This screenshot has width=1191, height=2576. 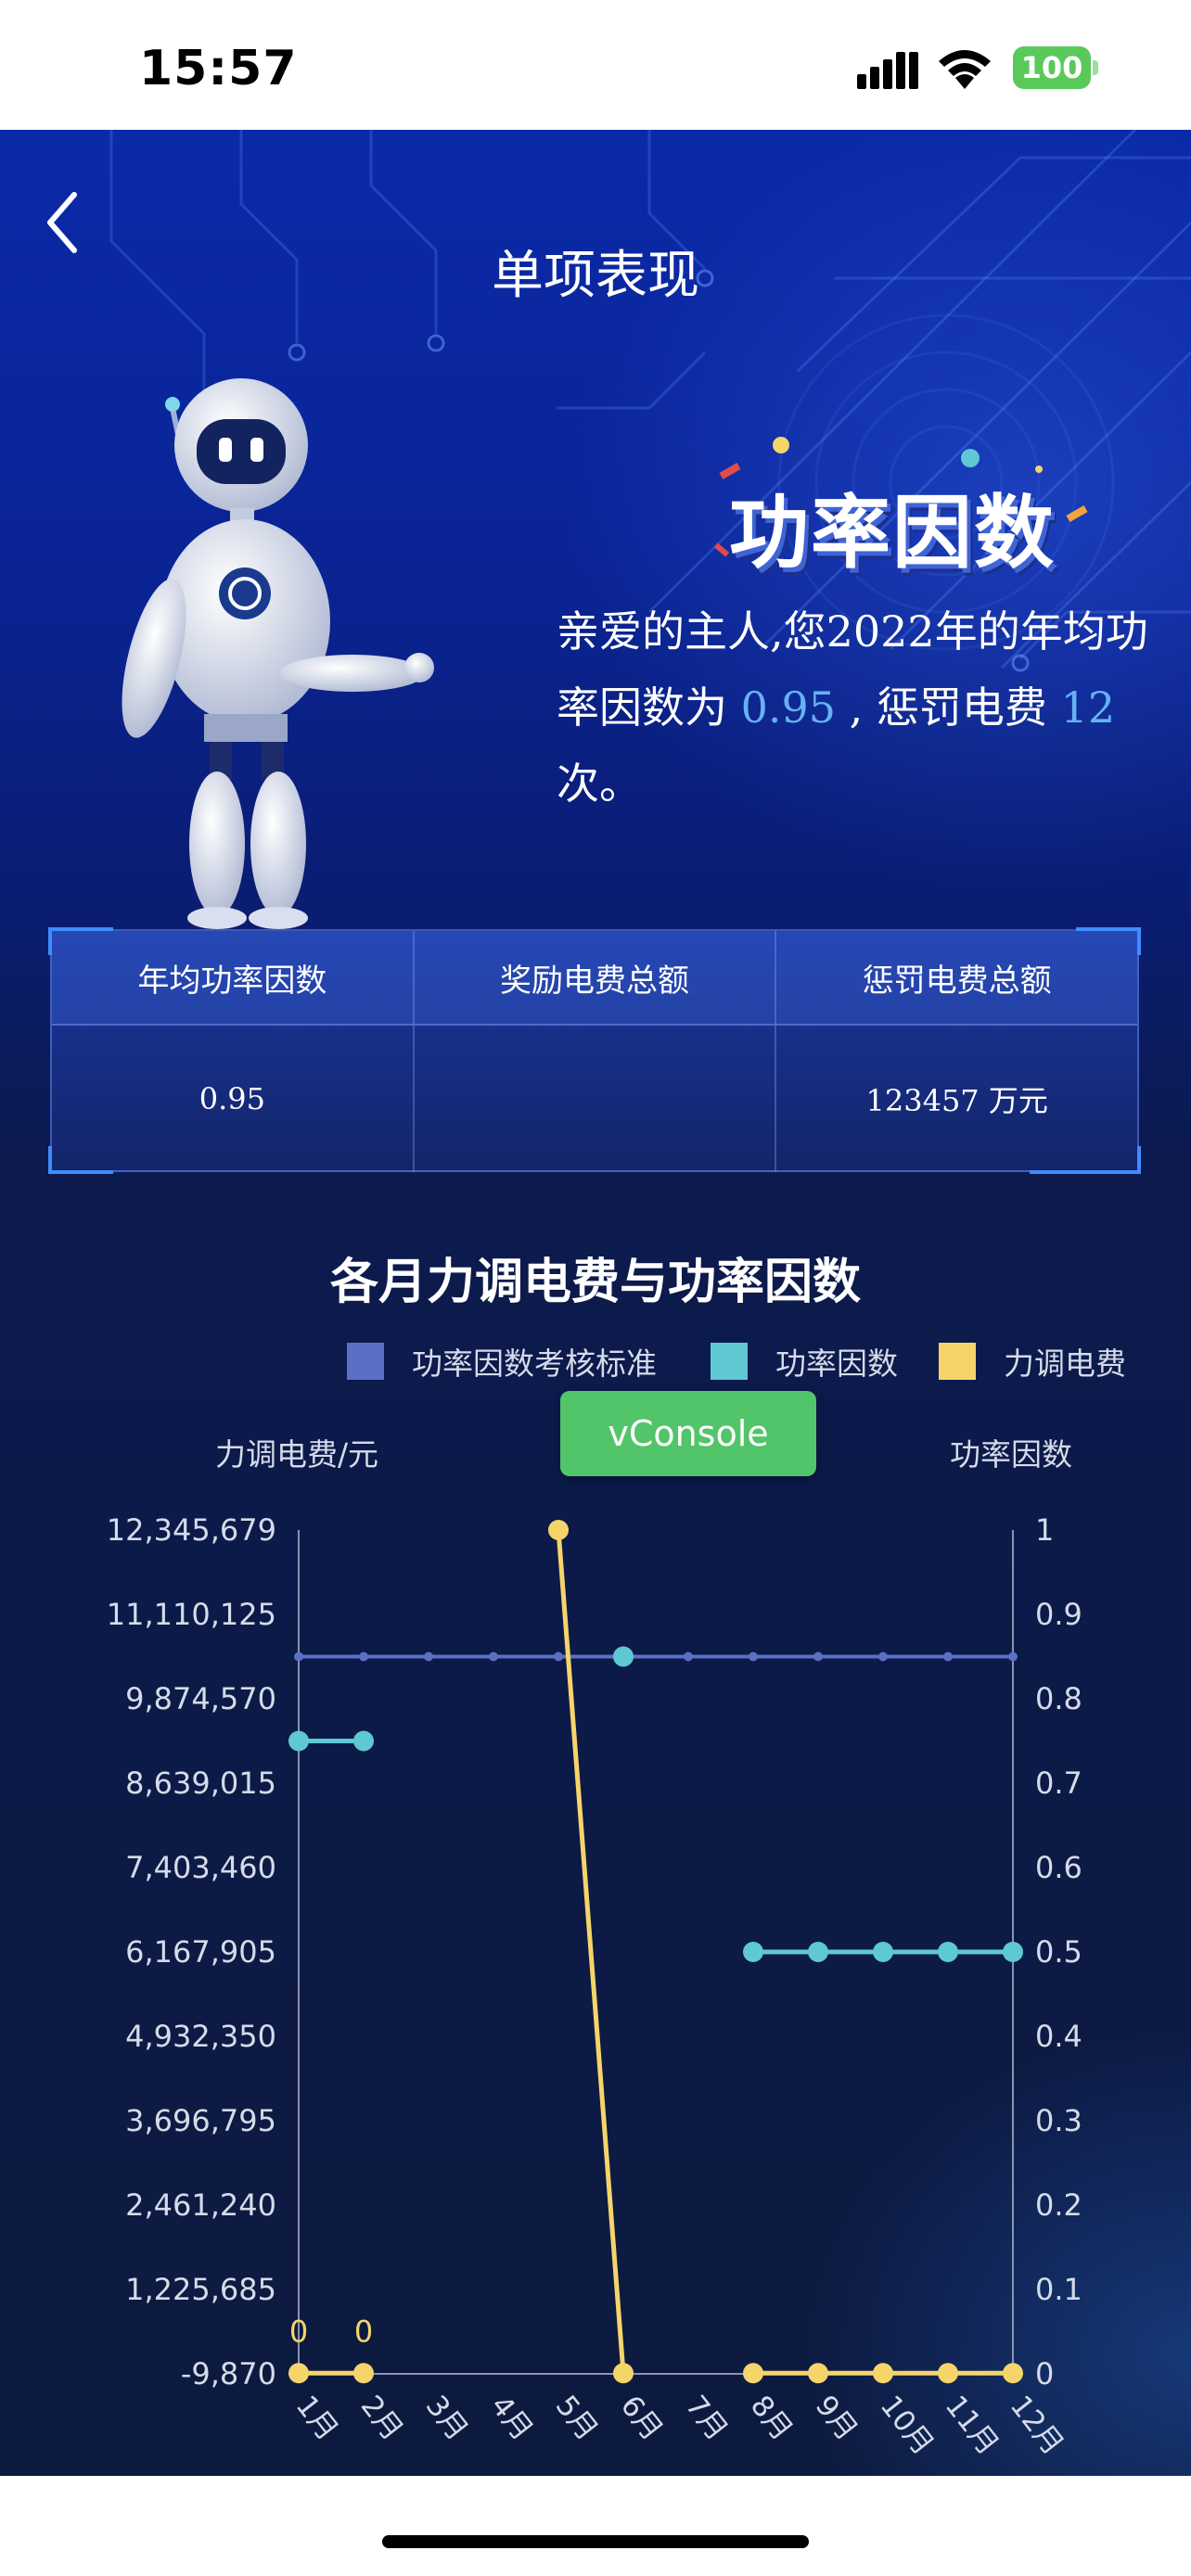 What do you see at coordinates (1058, 1783) in the screenshot?
I see `y-right-tick-label: 0.7` at bounding box center [1058, 1783].